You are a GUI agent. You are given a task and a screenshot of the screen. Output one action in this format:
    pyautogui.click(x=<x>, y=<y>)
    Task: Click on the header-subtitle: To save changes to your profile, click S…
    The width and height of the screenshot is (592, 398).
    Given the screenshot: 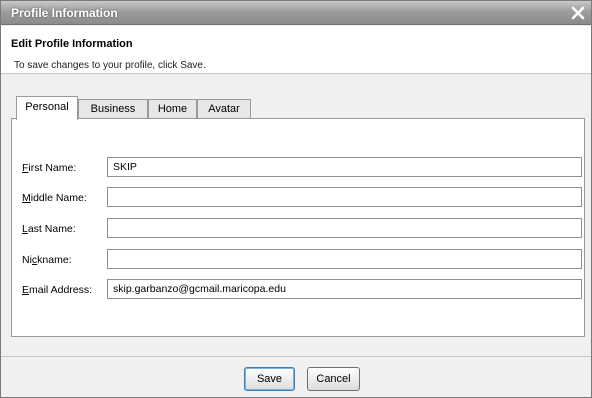 What is the action you would take?
    pyautogui.click(x=110, y=65)
    